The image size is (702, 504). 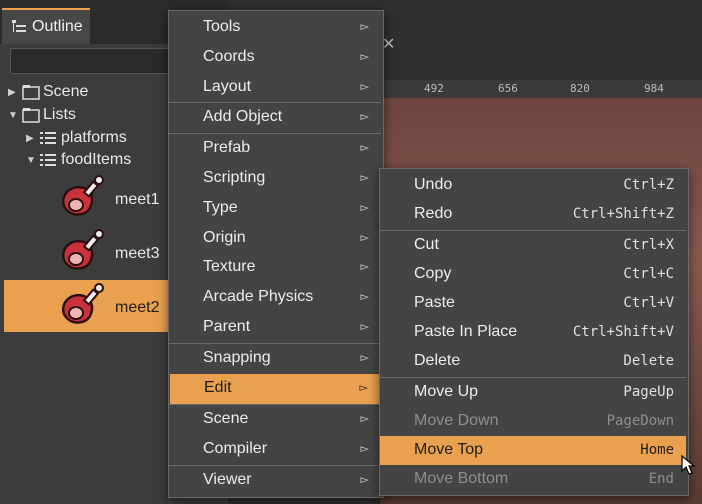 What do you see at coordinates (275, 28) in the screenshot?
I see `menu-item-tools: Tools ▻` at bounding box center [275, 28].